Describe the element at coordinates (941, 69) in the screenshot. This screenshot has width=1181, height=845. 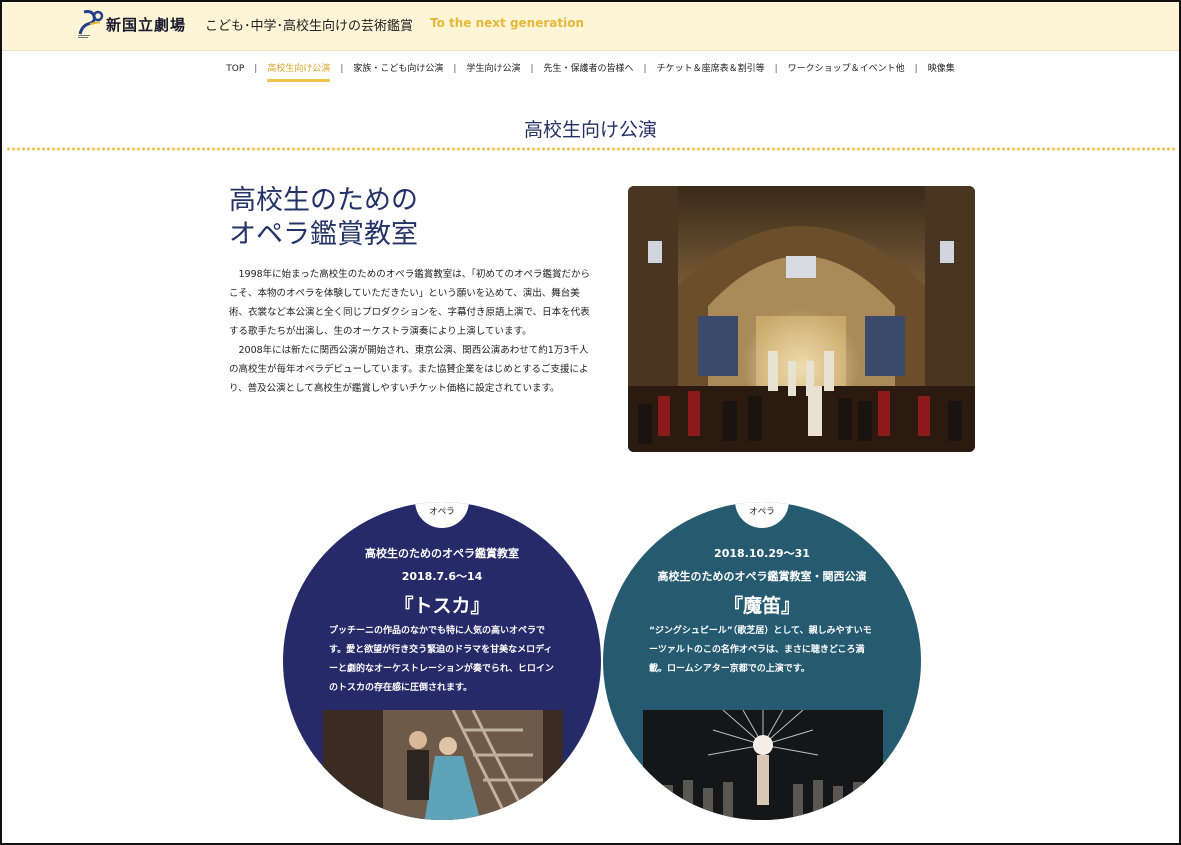
I see `nav-item-videos: 映像集` at that location.